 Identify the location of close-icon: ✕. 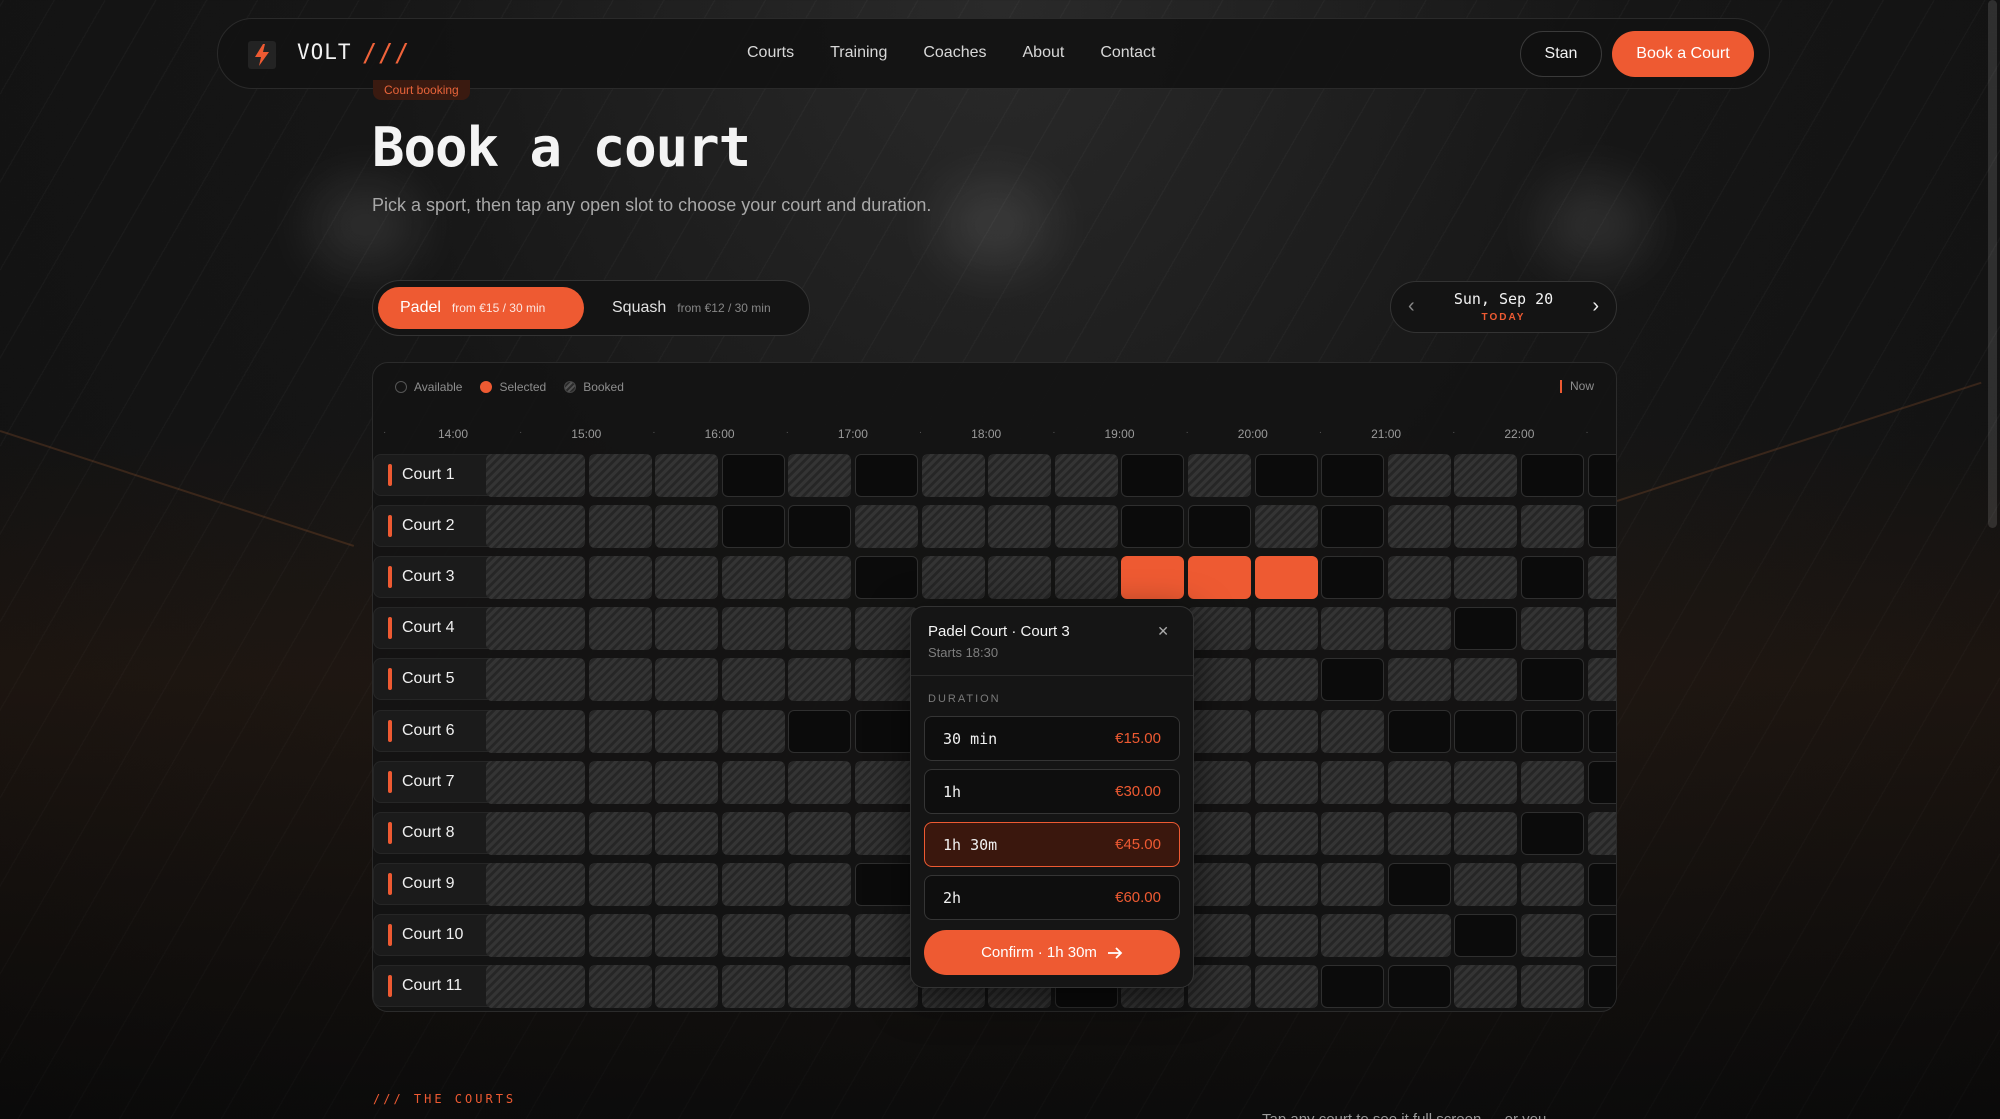
(1163, 631).